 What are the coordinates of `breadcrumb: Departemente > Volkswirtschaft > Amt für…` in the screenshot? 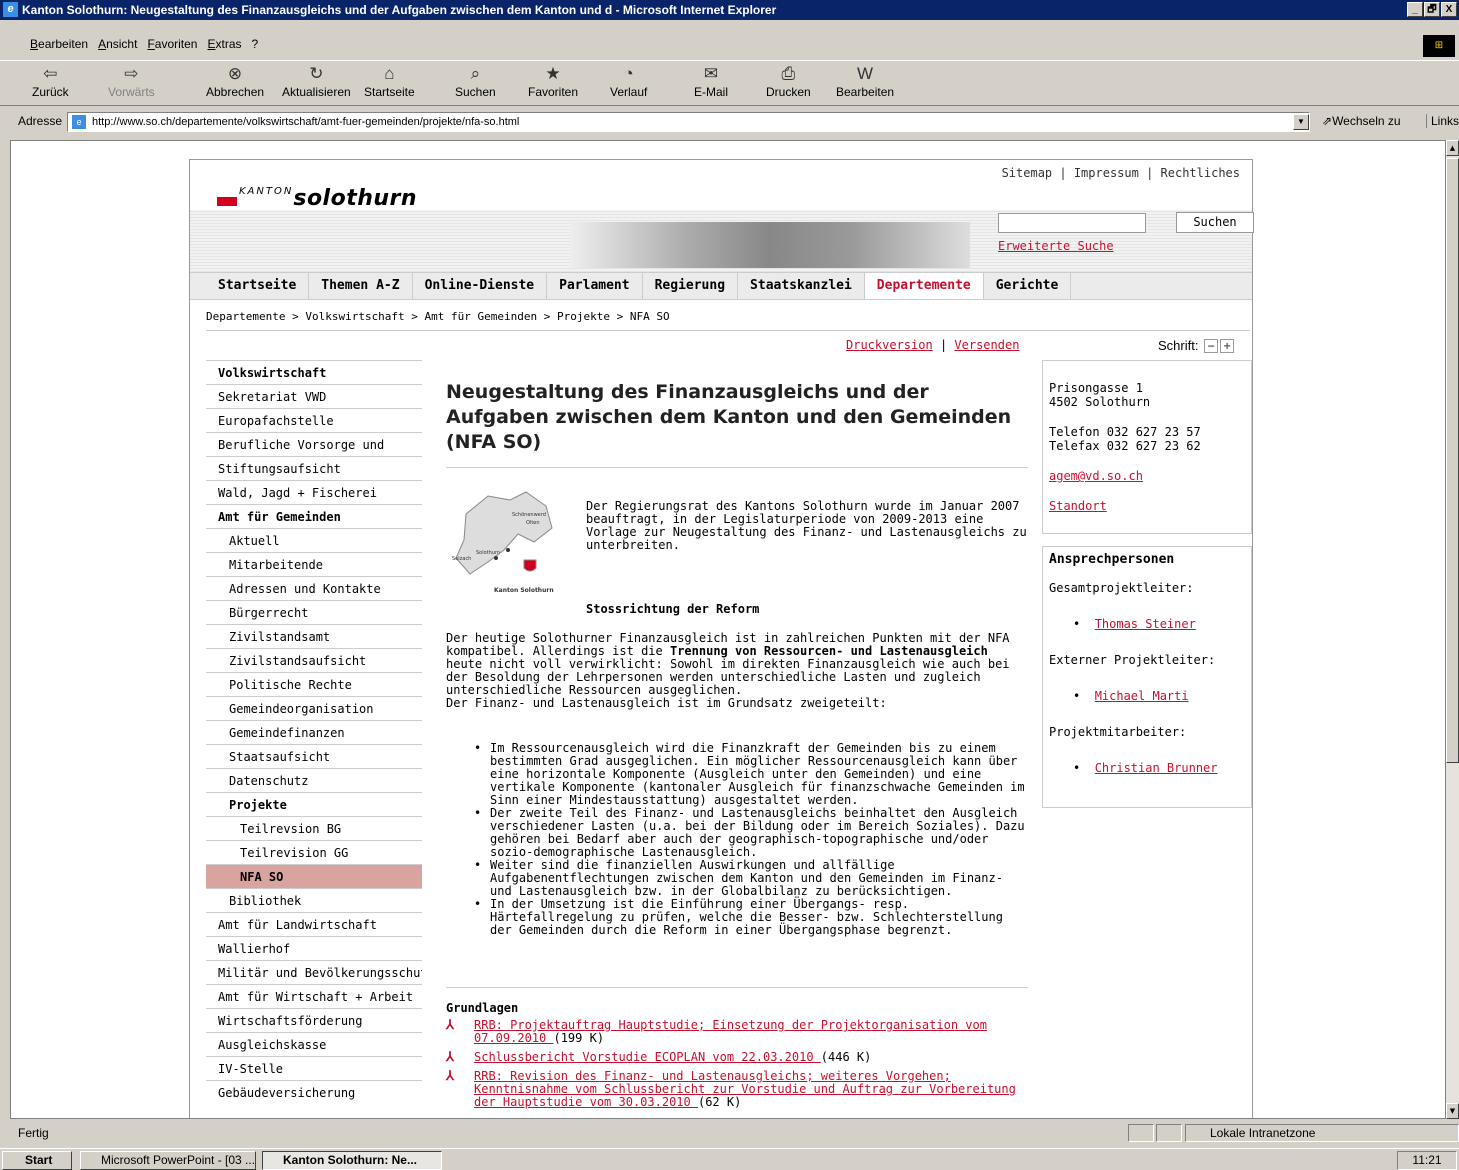 It's located at (438, 316).